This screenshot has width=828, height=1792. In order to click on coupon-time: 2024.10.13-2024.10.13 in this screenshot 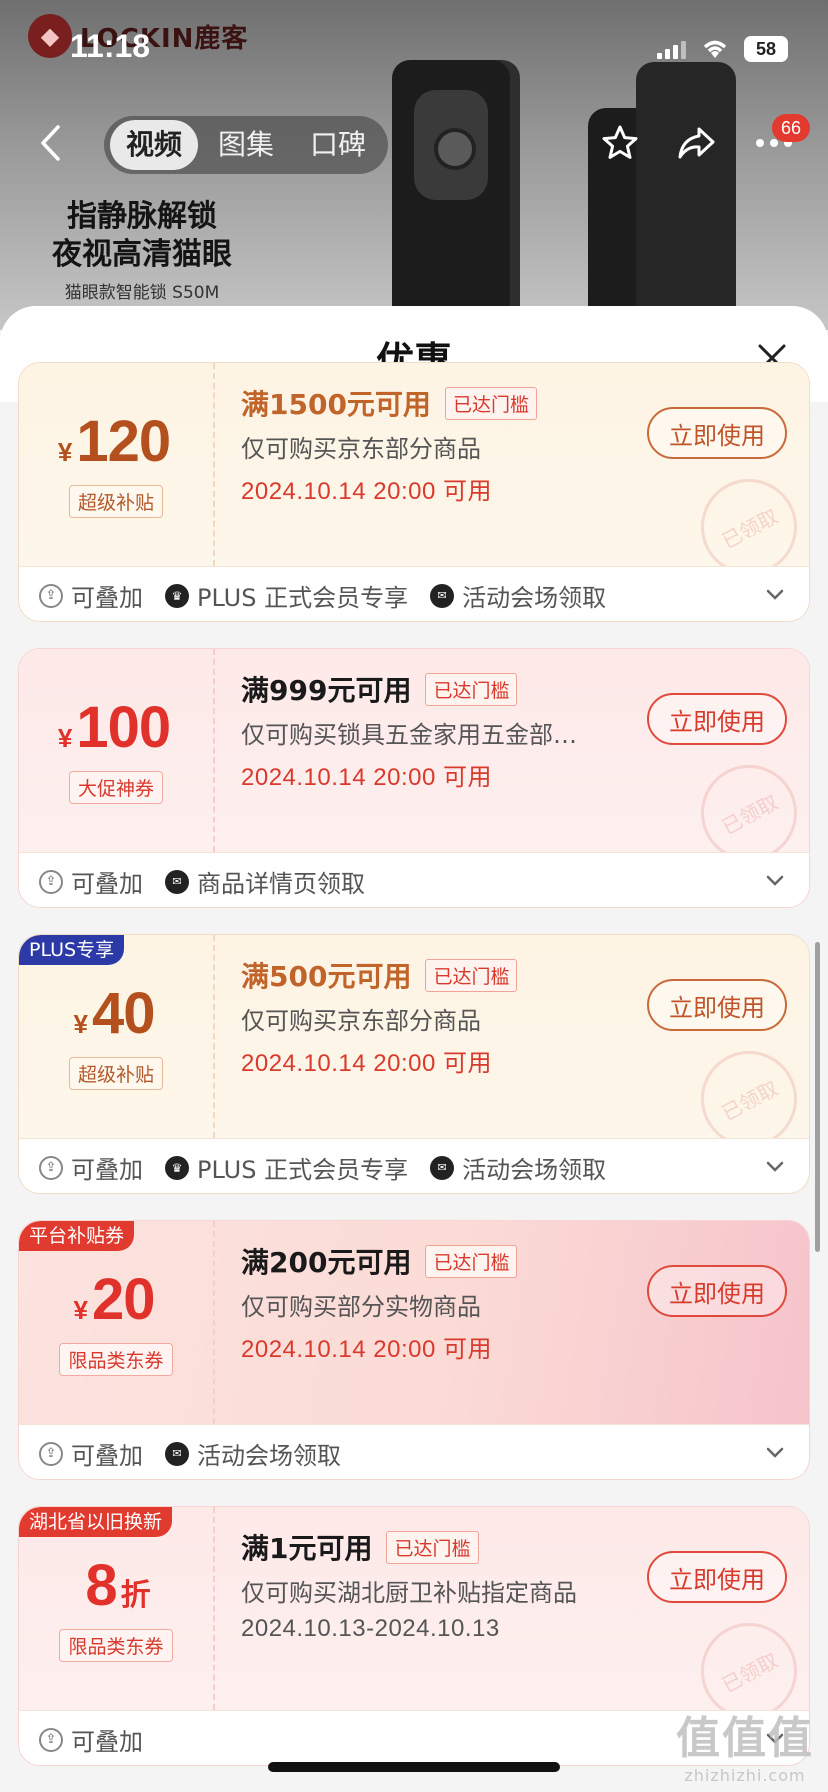, I will do `click(370, 1628)`.